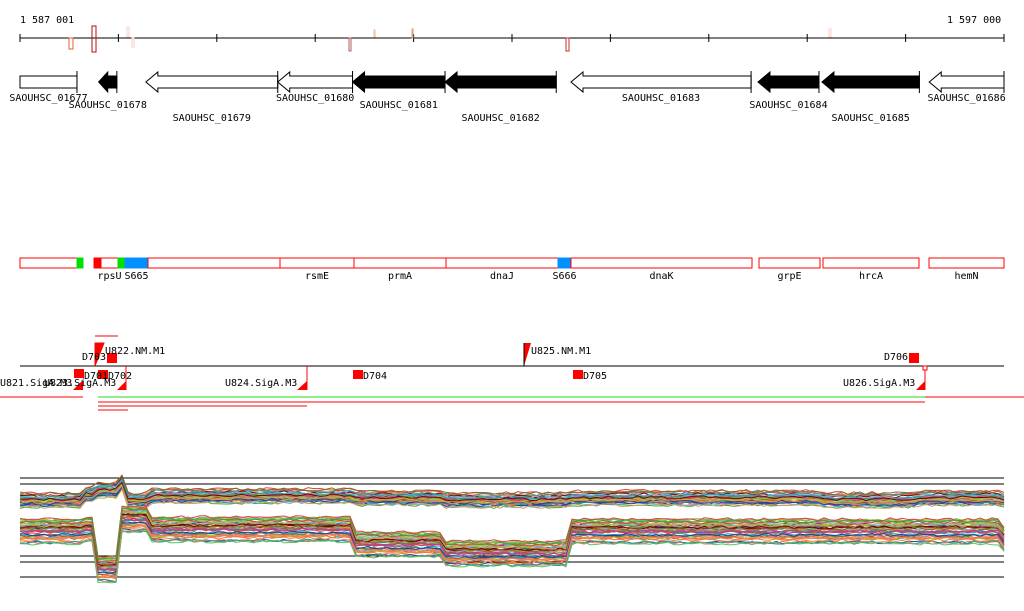 This screenshot has width=1024, height=611. What do you see at coordinates (595, 376) in the screenshot?
I see `terminator-label: D705` at bounding box center [595, 376].